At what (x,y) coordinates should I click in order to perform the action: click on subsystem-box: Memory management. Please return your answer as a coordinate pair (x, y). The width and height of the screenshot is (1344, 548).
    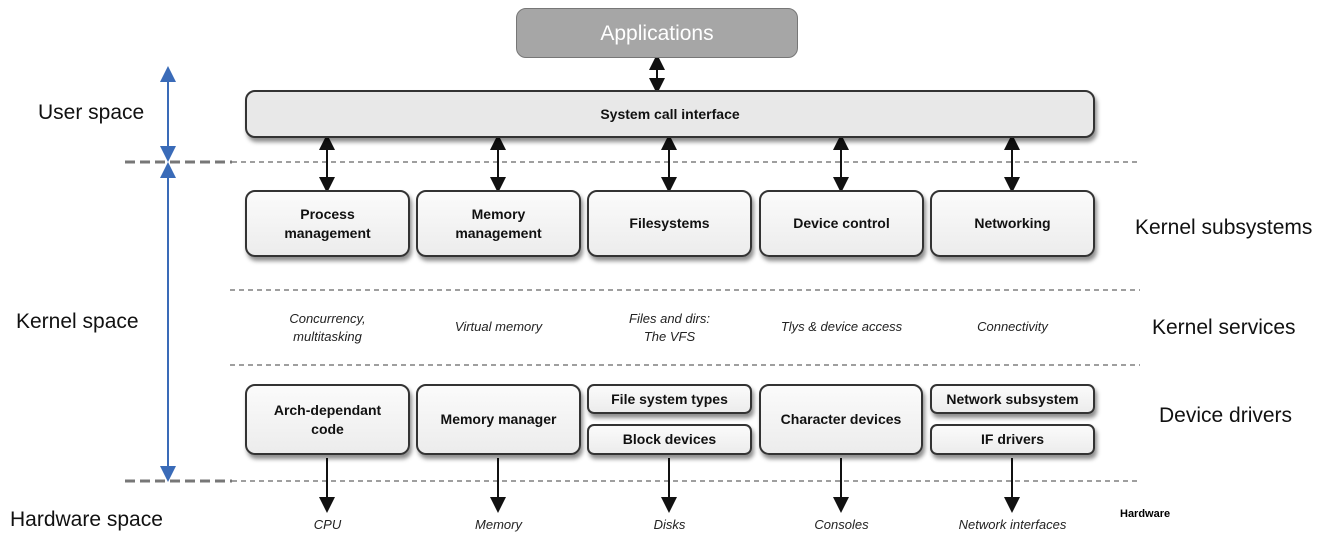
    Looking at the image, I should click on (498, 223).